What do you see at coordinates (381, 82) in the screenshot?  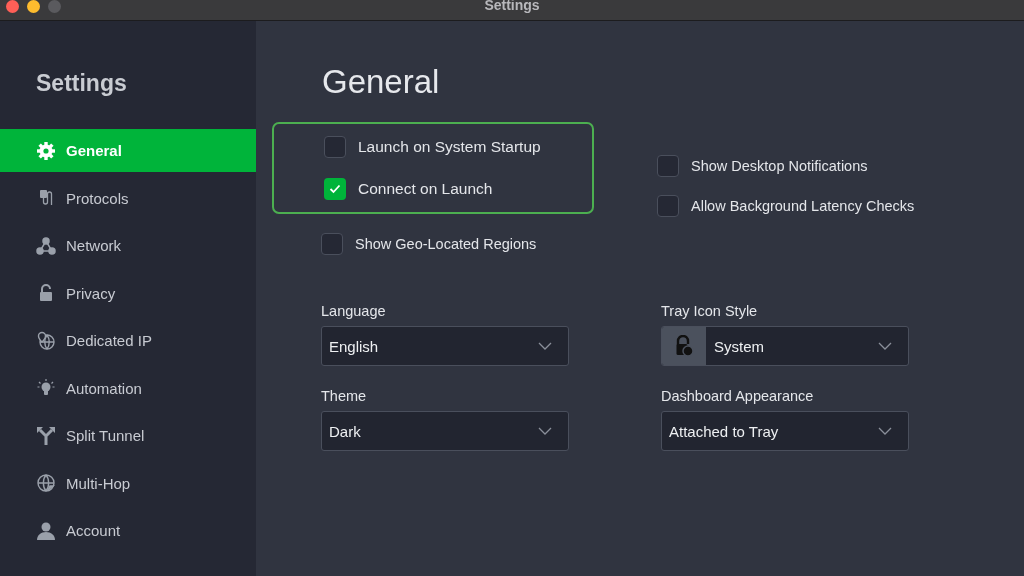 I see `page-title: General` at bounding box center [381, 82].